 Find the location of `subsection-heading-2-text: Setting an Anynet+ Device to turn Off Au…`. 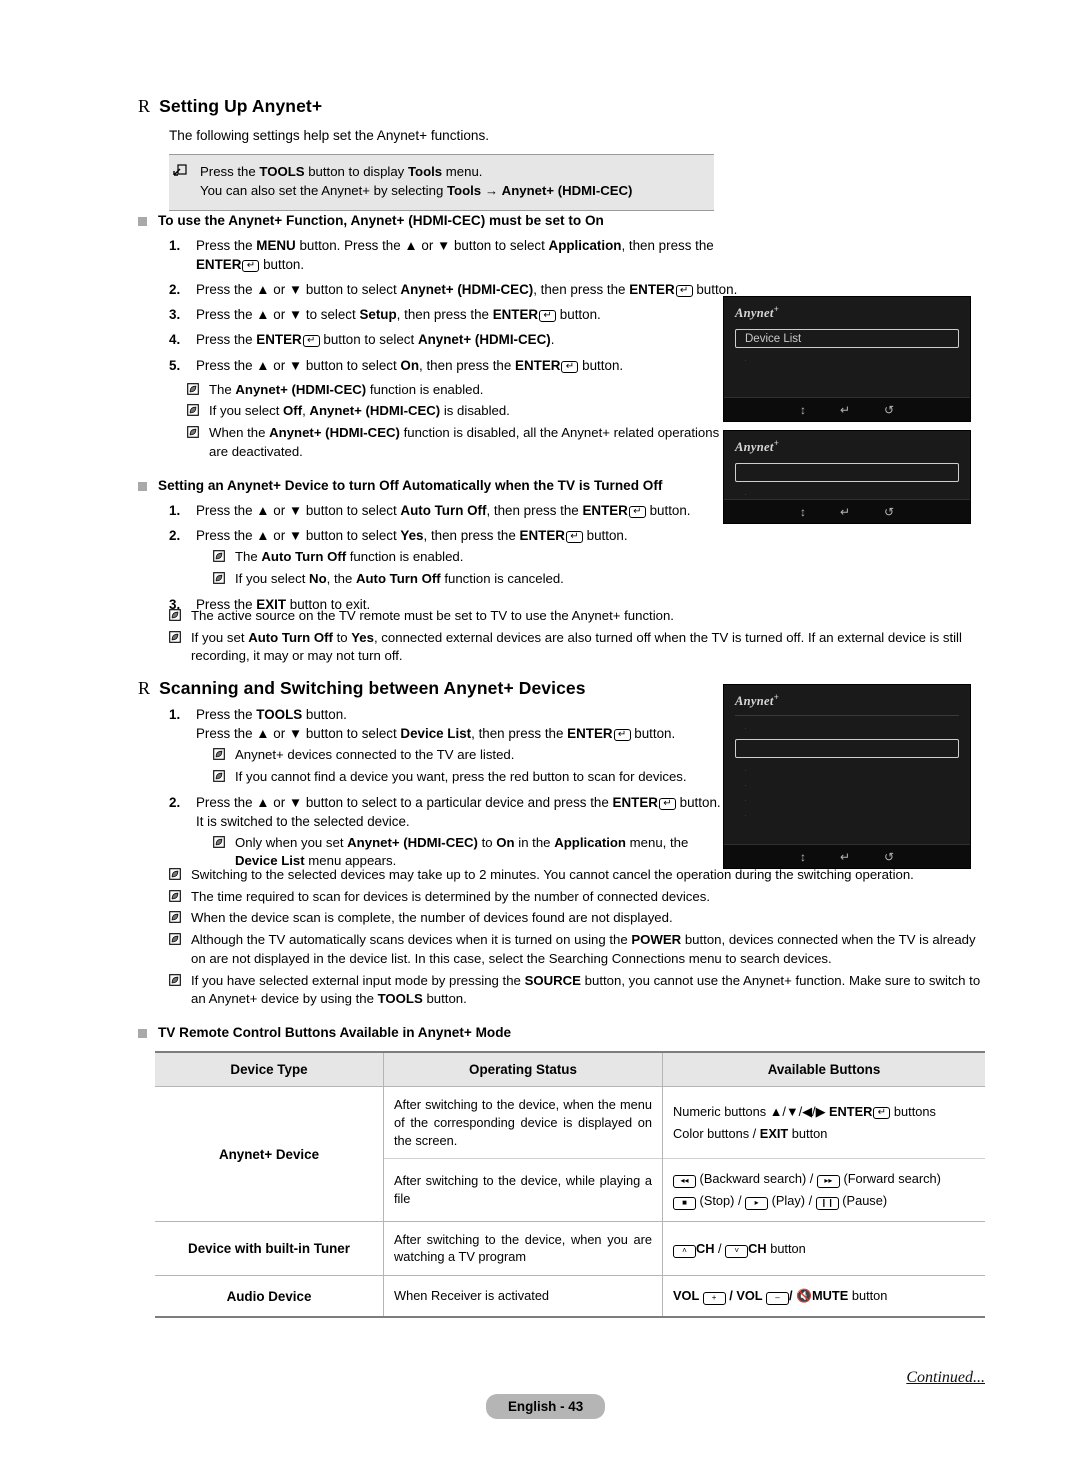

subsection-heading-2-text: Setting an Anynet+ Device to turn Off Au… is located at coordinates (410, 485).